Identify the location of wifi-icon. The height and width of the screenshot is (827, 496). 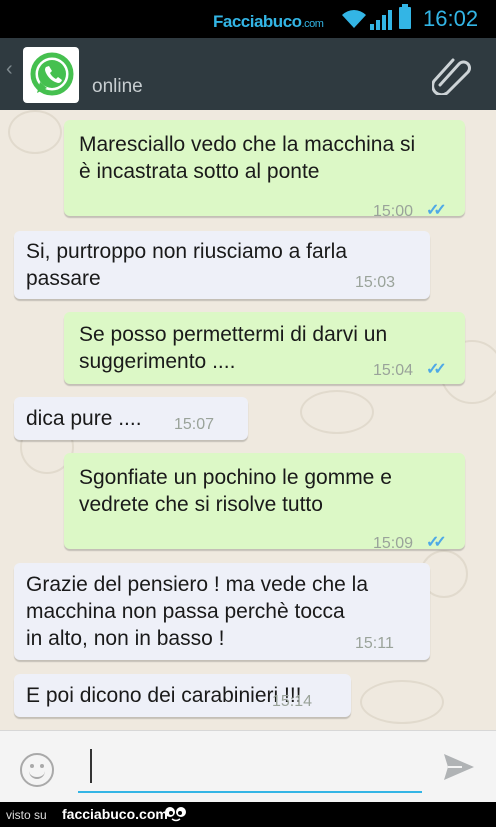
(354, 19).